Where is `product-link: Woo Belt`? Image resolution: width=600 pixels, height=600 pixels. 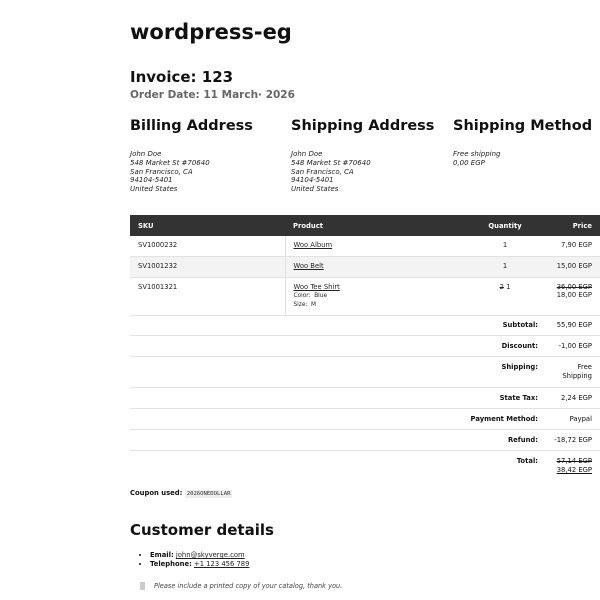
product-link: Woo Belt is located at coordinates (309, 266).